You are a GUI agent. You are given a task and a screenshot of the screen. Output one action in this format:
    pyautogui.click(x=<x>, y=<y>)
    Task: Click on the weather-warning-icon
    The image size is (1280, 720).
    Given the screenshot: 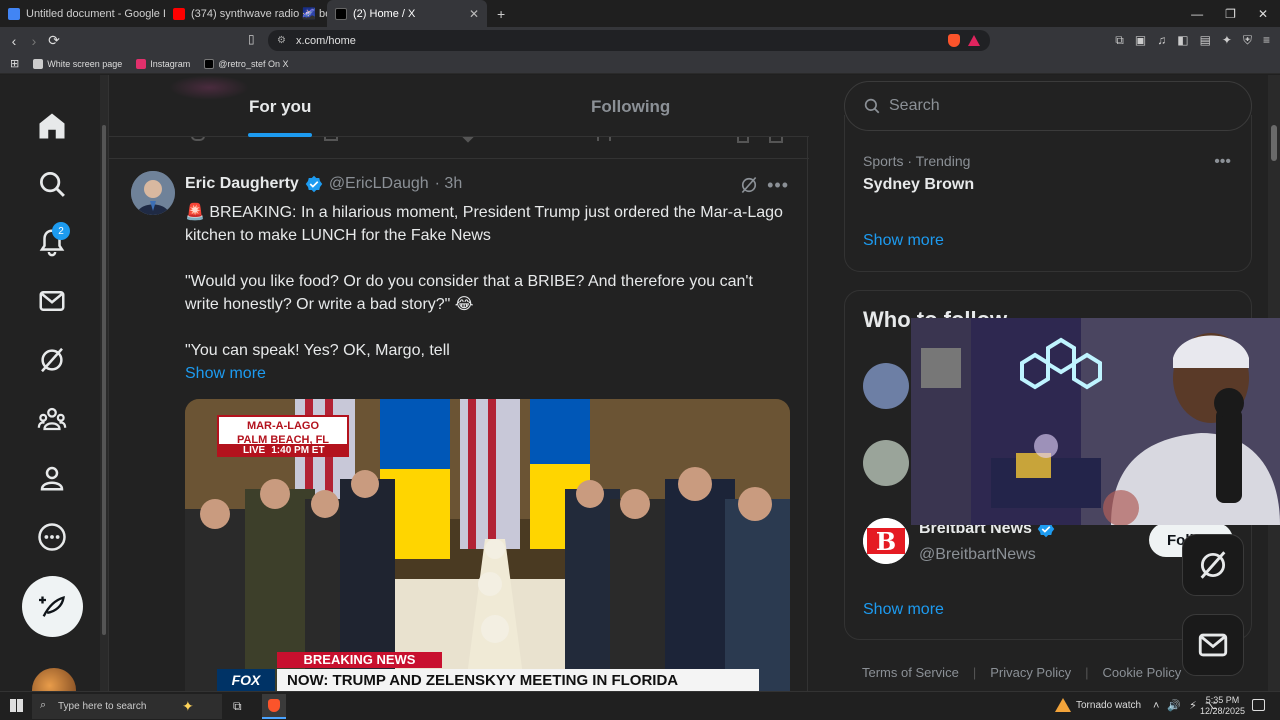 What is the action you would take?
    pyautogui.click(x=1063, y=705)
    